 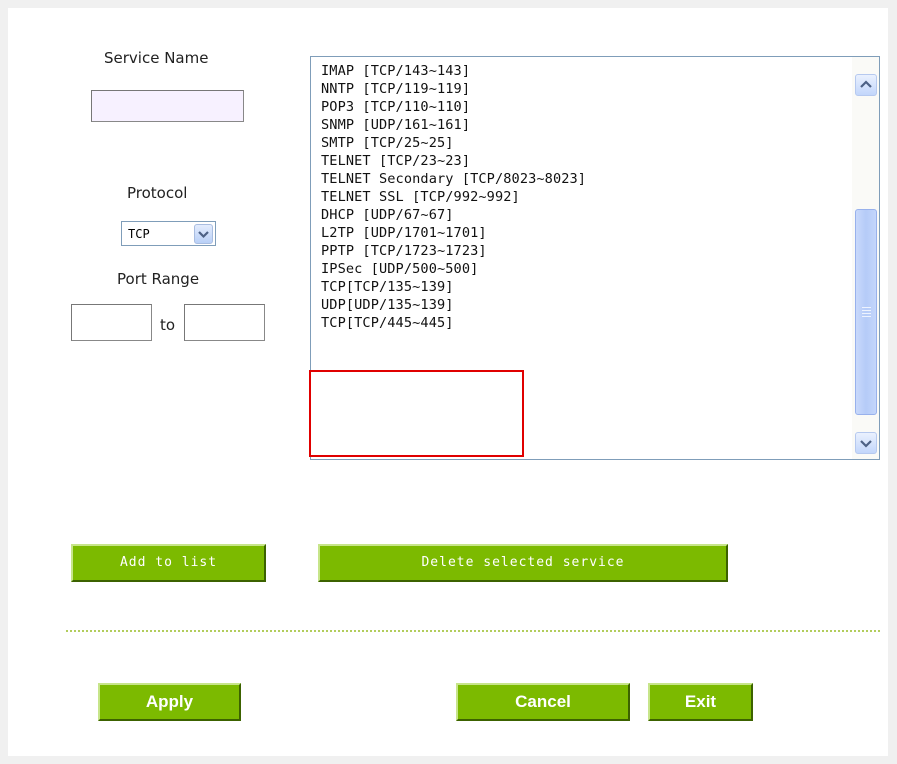 What do you see at coordinates (169, 702) in the screenshot?
I see `apply-button: Apply` at bounding box center [169, 702].